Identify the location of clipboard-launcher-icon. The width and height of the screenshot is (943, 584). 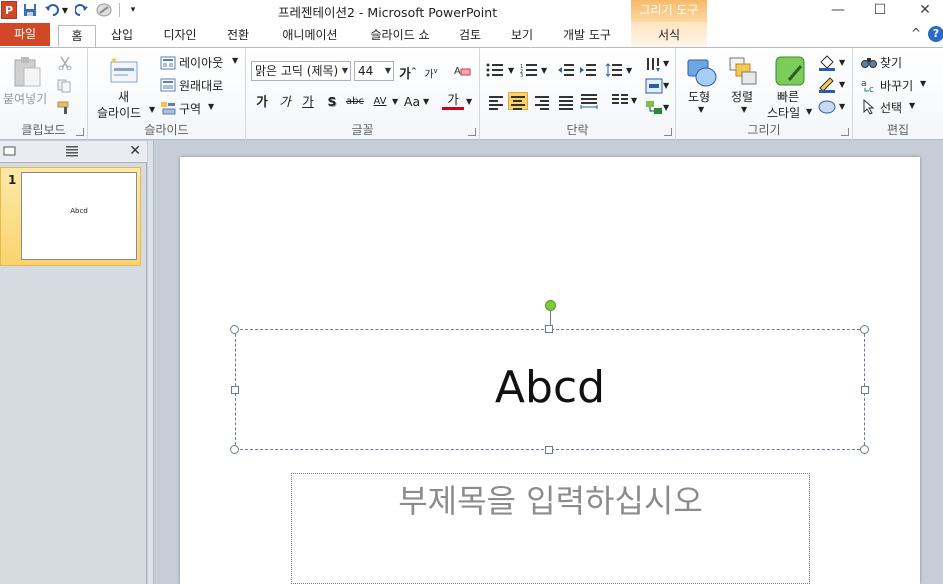
(80, 132).